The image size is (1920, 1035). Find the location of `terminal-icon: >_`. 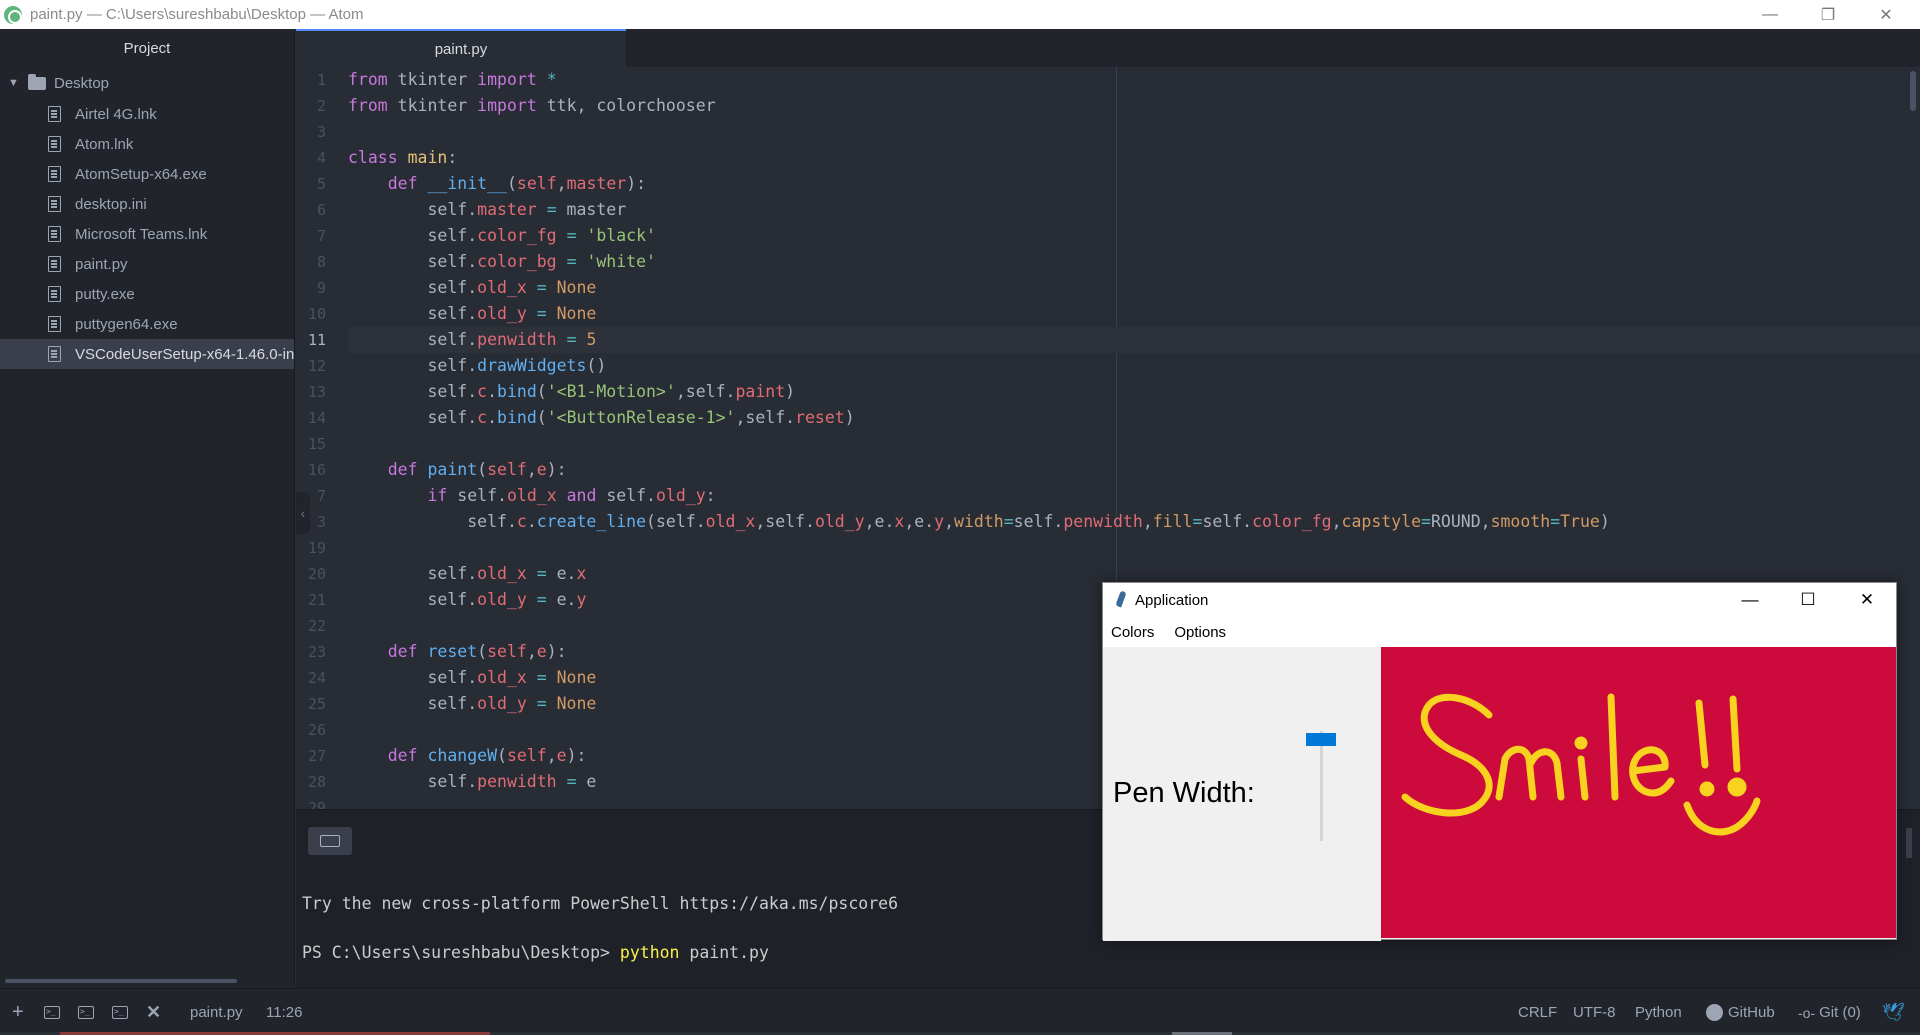

terminal-icon: >_ is located at coordinates (52, 1012).